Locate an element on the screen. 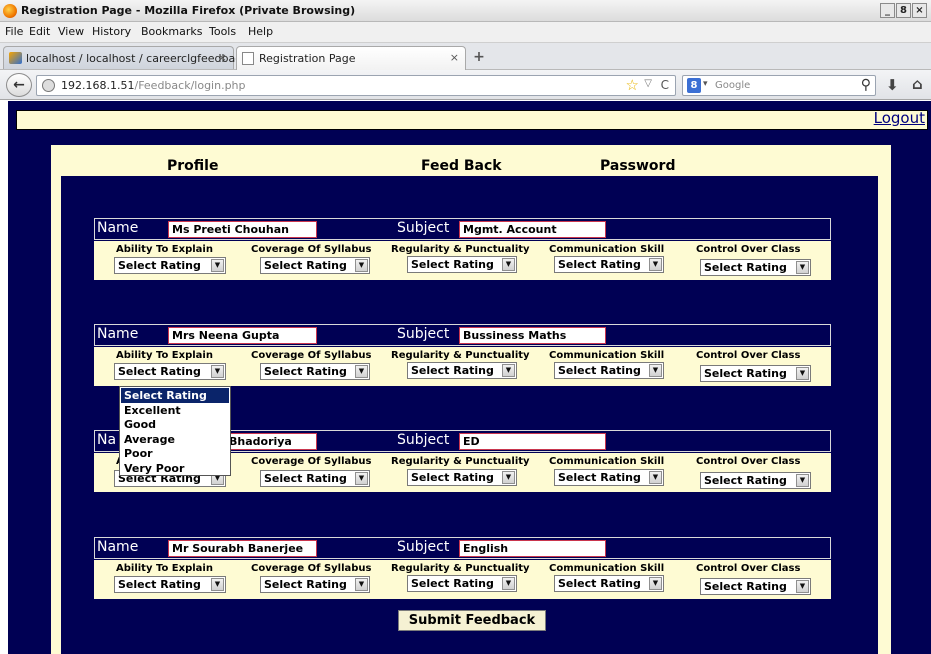 The image size is (931, 654). option-good: Good is located at coordinates (175, 424).